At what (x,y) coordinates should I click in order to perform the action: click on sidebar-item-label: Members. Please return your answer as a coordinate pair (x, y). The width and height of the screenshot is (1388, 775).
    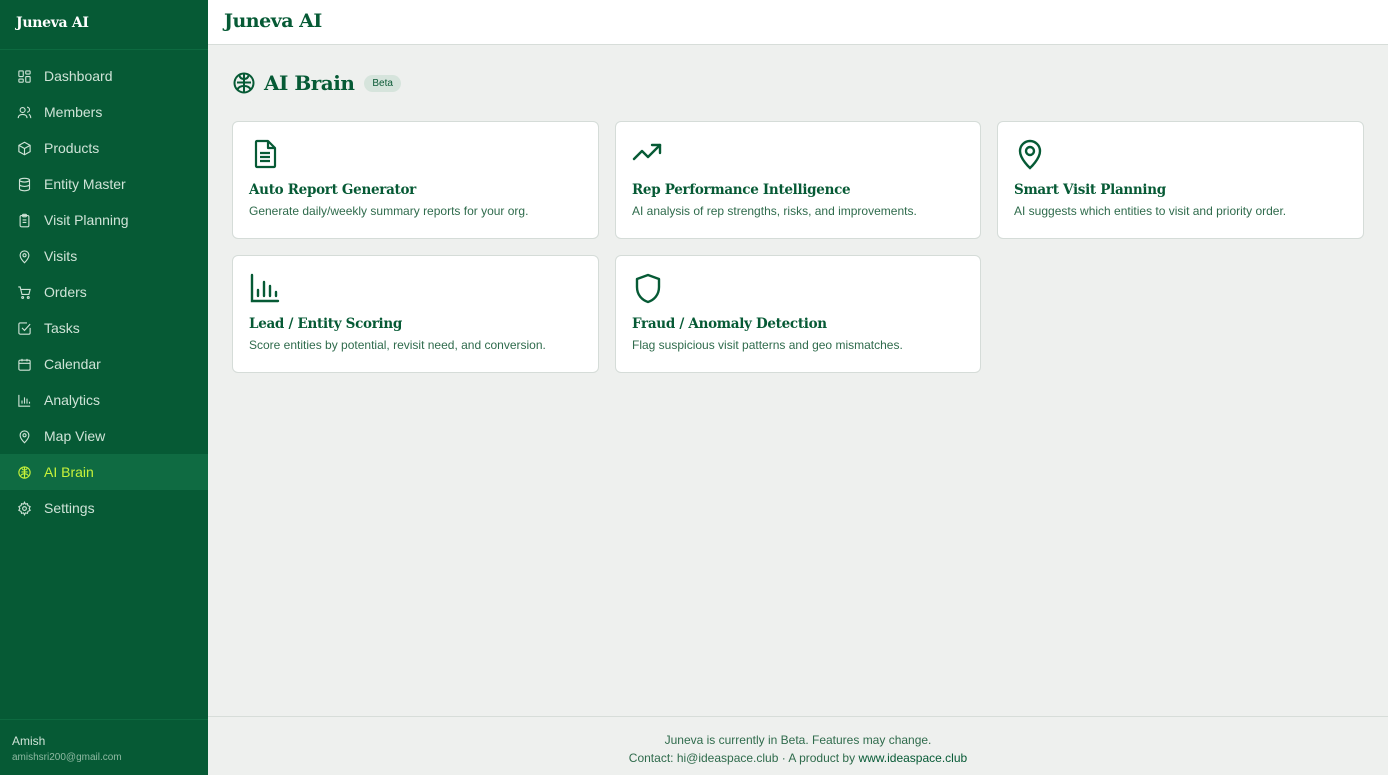
    Looking at the image, I should click on (73, 112).